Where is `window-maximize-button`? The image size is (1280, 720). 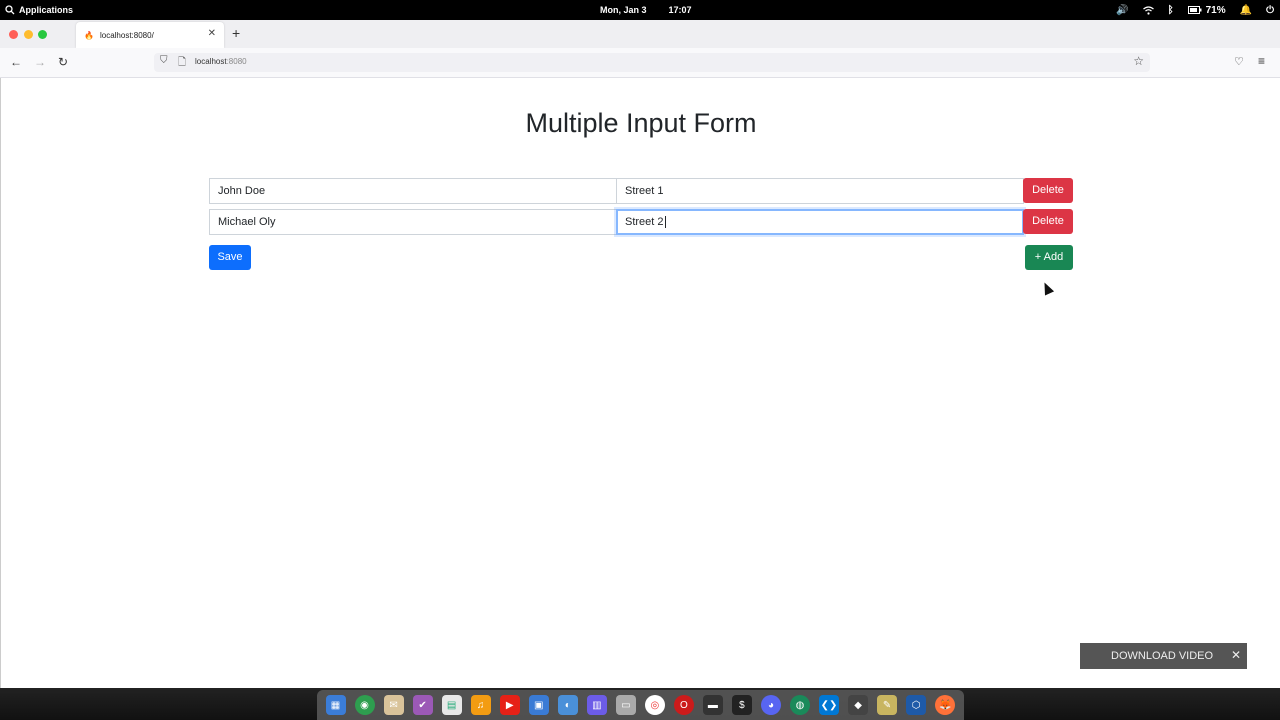
window-maximize-button is located at coordinates (42, 34).